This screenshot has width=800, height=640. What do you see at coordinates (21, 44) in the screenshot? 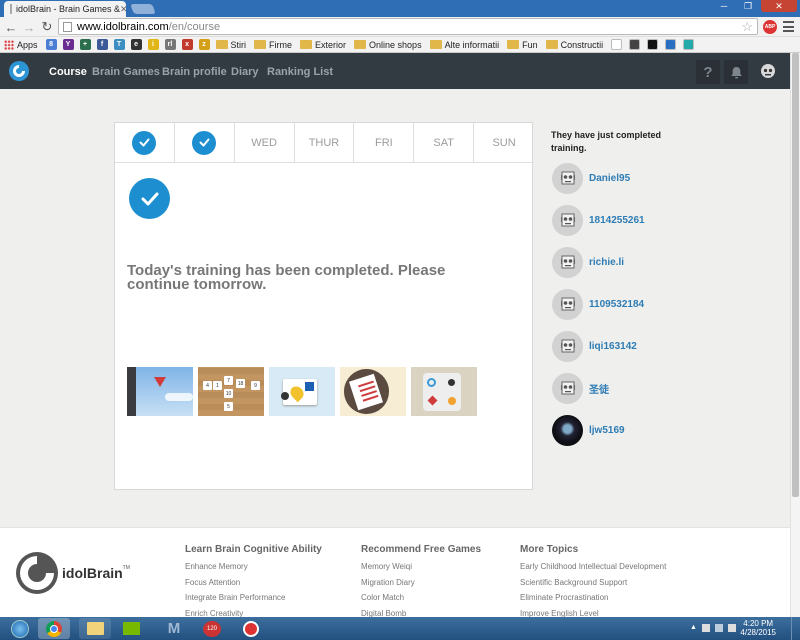
I see `bookmark-item: Apps` at bounding box center [21, 44].